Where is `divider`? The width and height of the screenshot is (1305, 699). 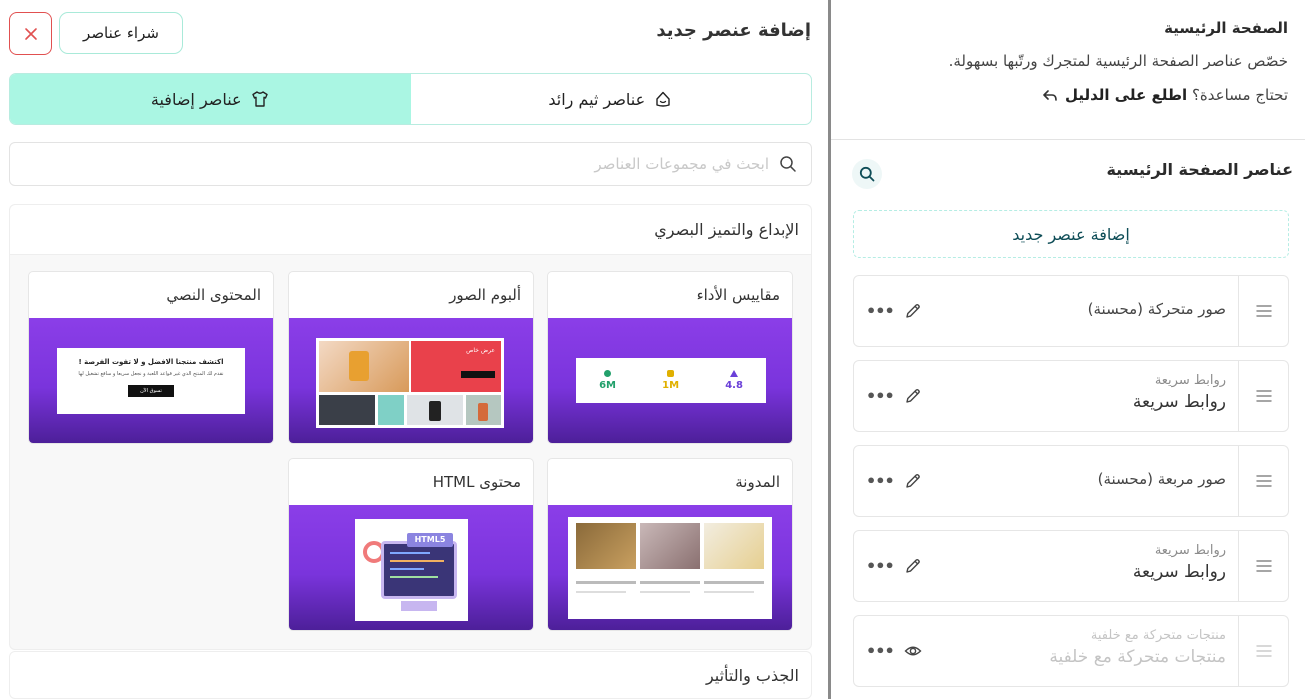 divider is located at coordinates (1068, 139).